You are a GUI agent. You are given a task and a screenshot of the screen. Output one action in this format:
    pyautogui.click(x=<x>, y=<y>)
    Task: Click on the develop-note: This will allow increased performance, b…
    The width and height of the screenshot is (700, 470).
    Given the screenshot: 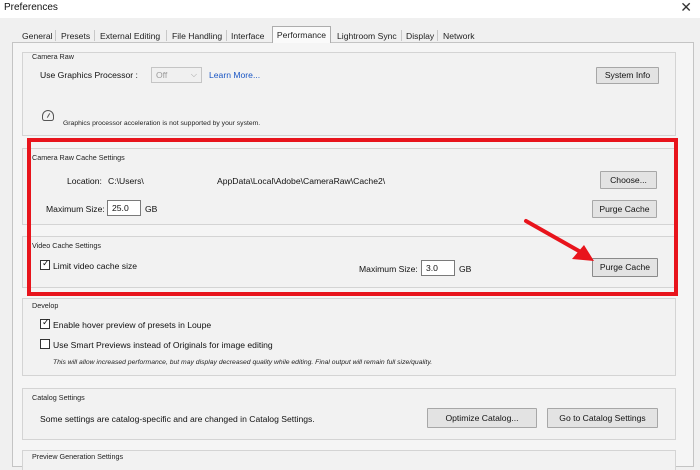 What is the action you would take?
    pyautogui.click(x=243, y=362)
    